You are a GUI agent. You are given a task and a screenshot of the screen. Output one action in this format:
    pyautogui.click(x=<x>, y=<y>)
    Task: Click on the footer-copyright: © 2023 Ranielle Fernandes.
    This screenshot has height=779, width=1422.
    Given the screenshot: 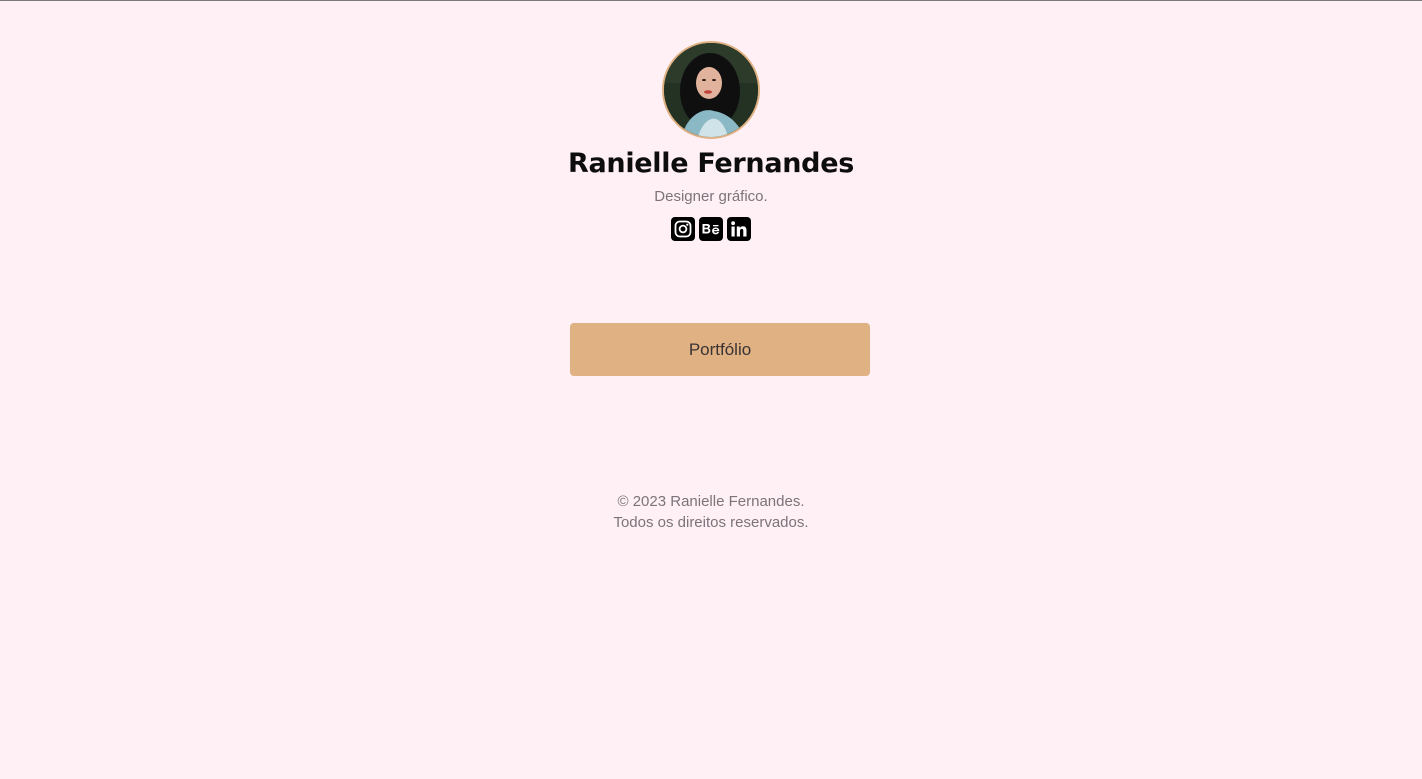 What is the action you would take?
    pyautogui.click(x=711, y=501)
    